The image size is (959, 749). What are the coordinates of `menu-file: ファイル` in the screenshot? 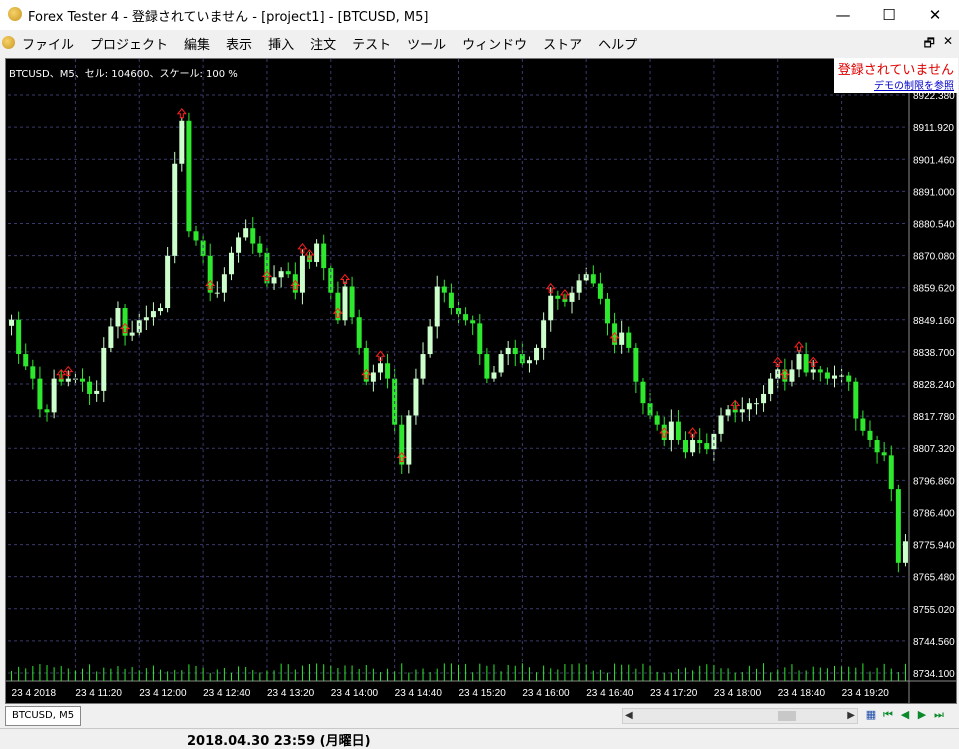 It's located at (48, 43).